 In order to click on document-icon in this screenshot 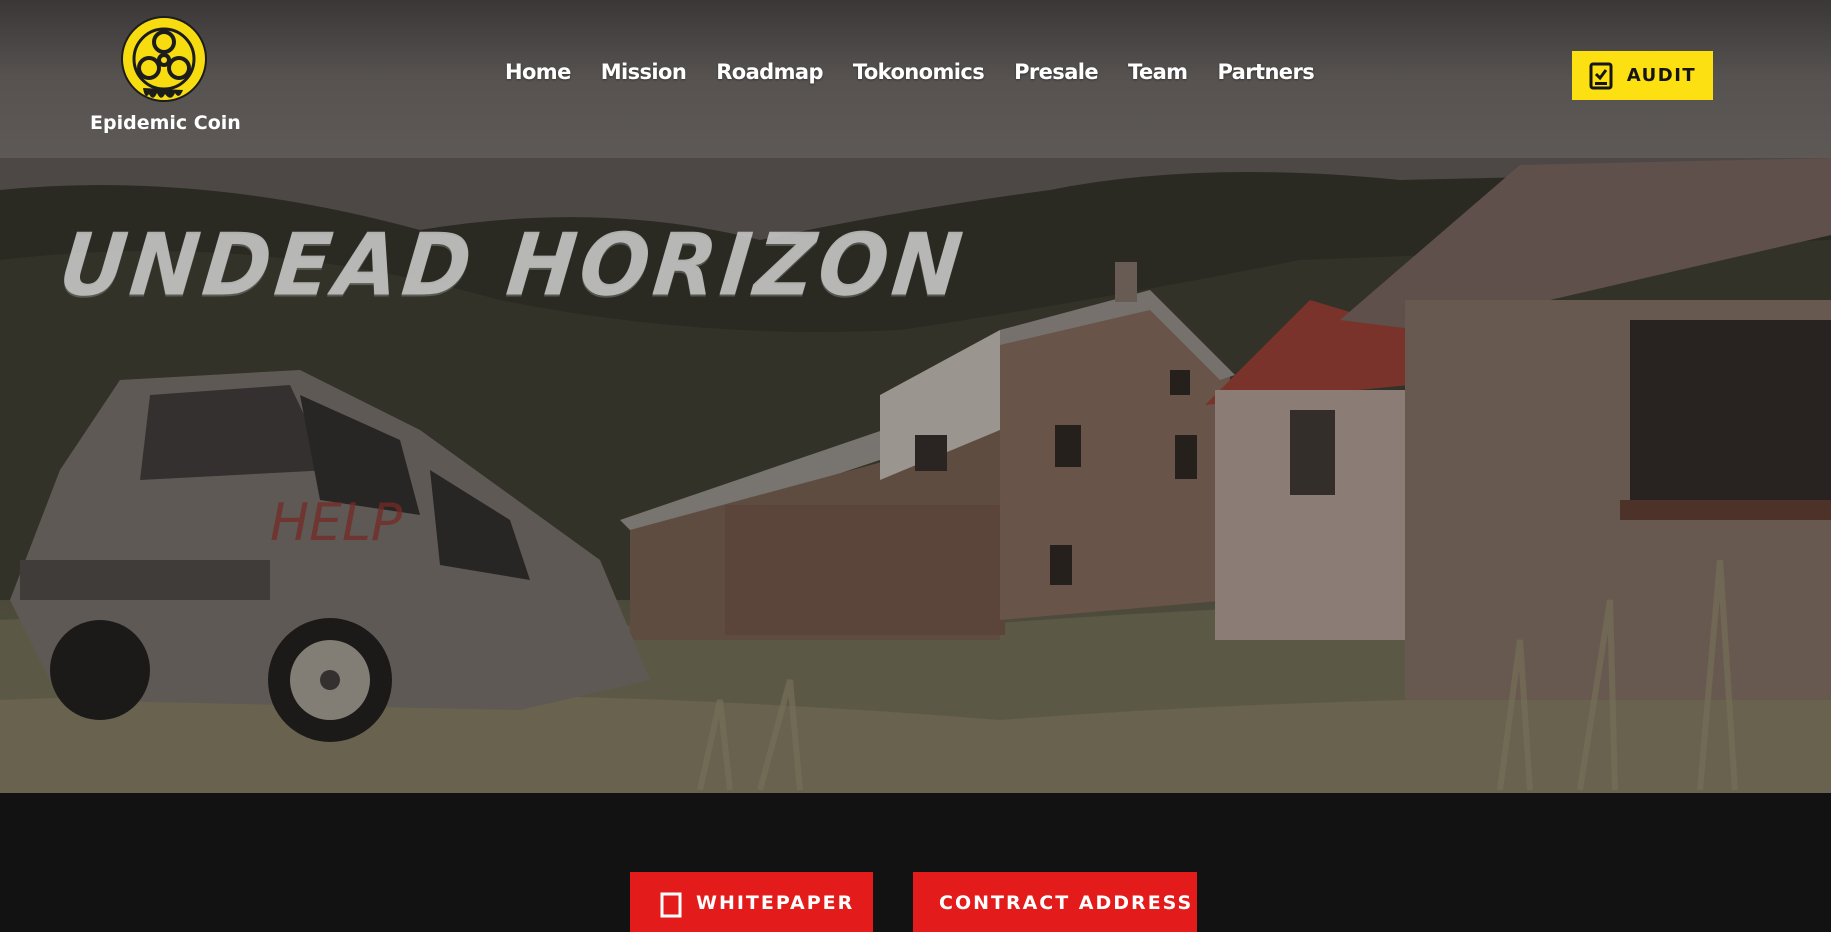, I will do `click(671, 905)`.